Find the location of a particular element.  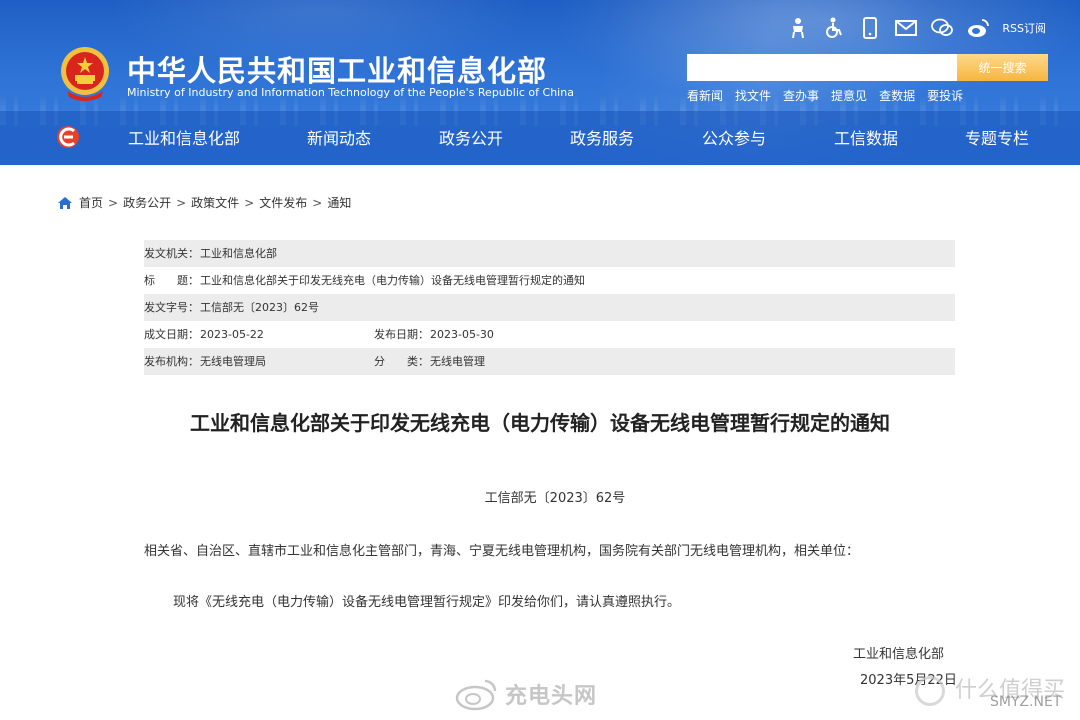

quick-link-services: 查办事 is located at coordinates (801, 95).